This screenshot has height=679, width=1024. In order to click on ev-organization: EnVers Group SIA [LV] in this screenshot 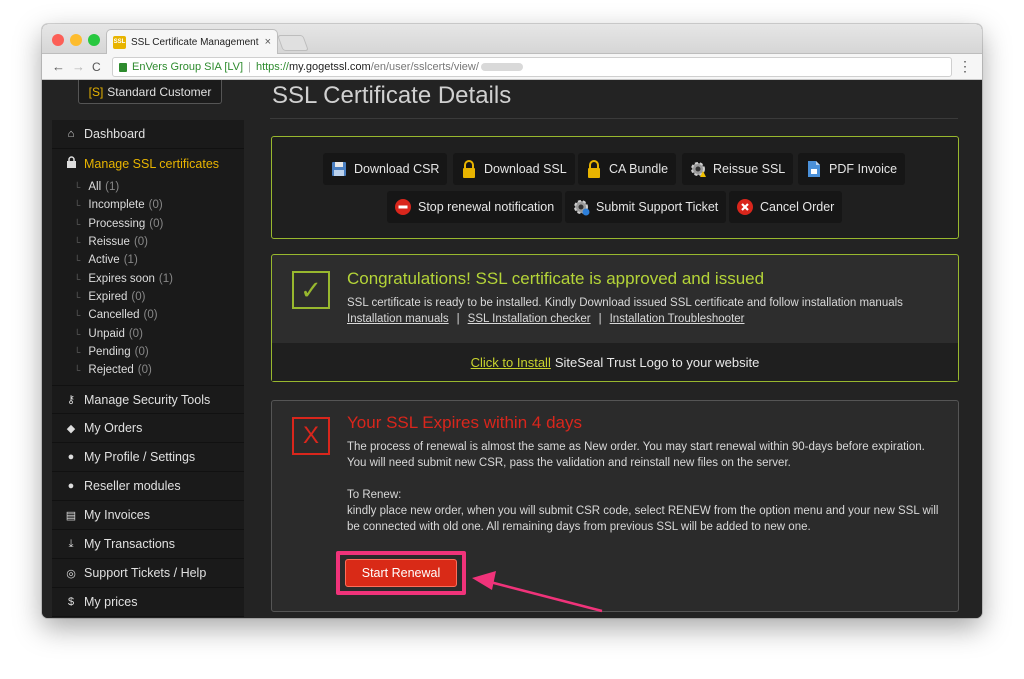, I will do `click(188, 67)`.